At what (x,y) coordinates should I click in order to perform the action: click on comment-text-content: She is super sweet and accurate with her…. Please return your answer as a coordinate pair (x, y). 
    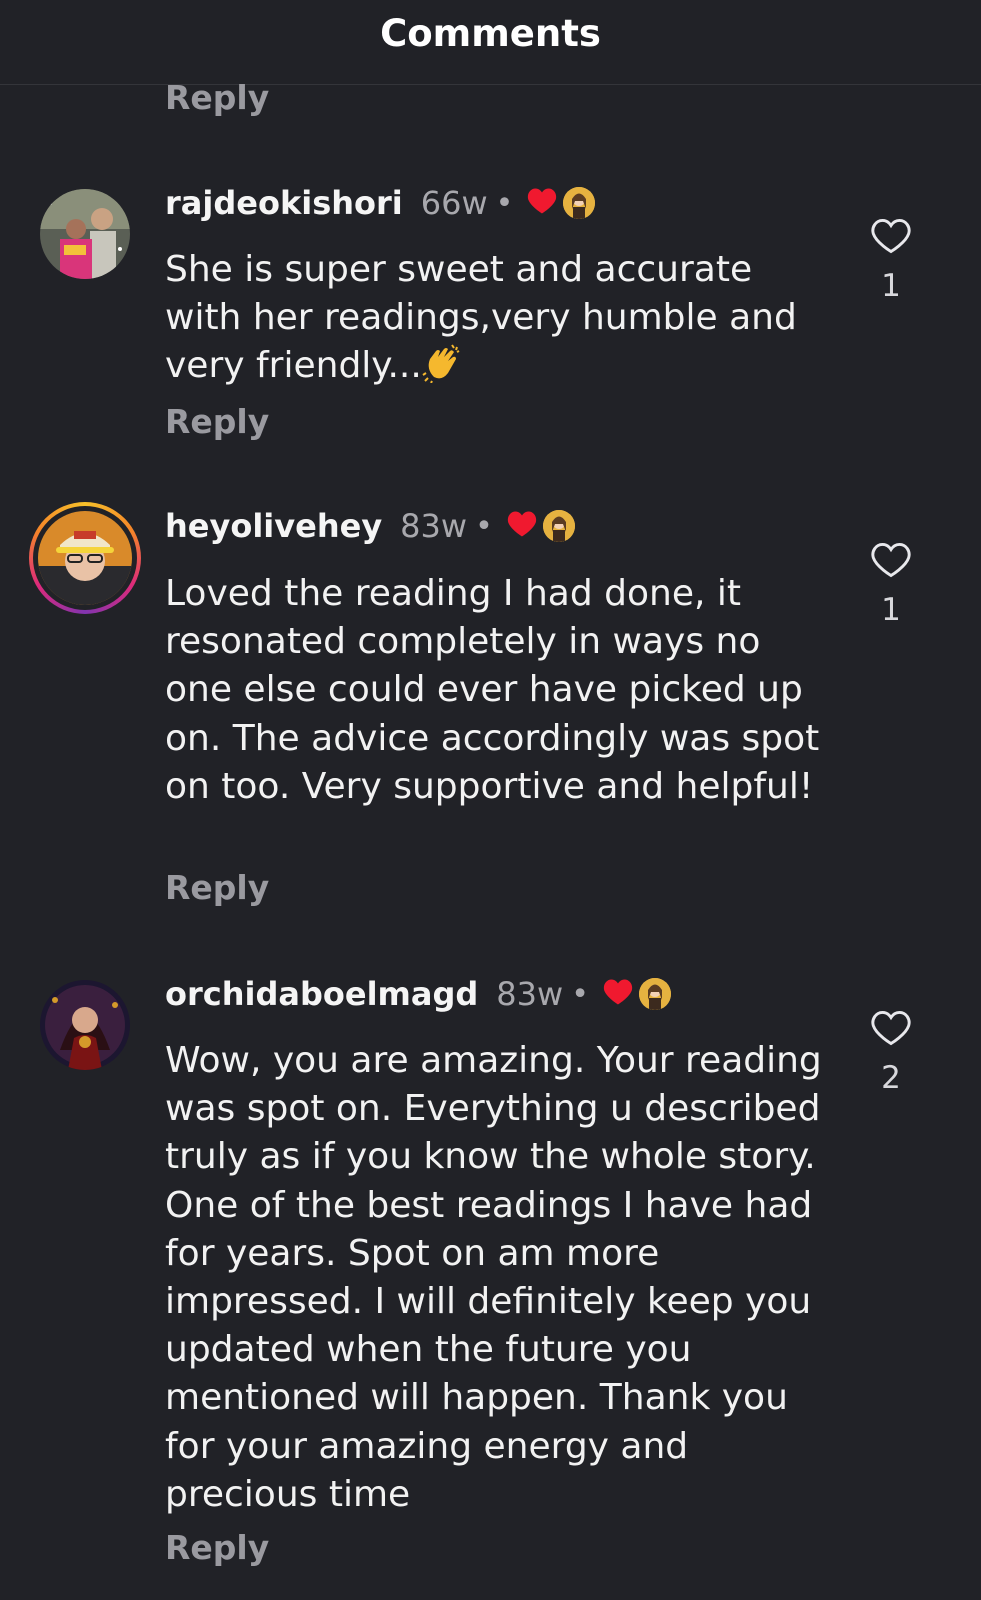
    Looking at the image, I should click on (481, 318).